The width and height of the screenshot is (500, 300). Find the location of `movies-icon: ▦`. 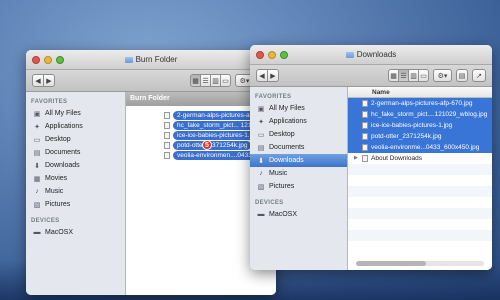

movies-icon: ▦ is located at coordinates (37, 179).